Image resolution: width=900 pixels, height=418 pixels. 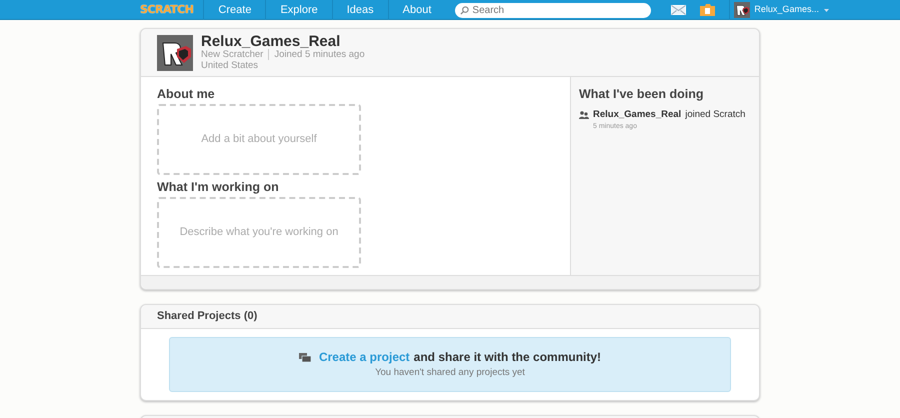 What do you see at coordinates (172, 10) in the screenshot?
I see `logo: SCRATCH` at bounding box center [172, 10].